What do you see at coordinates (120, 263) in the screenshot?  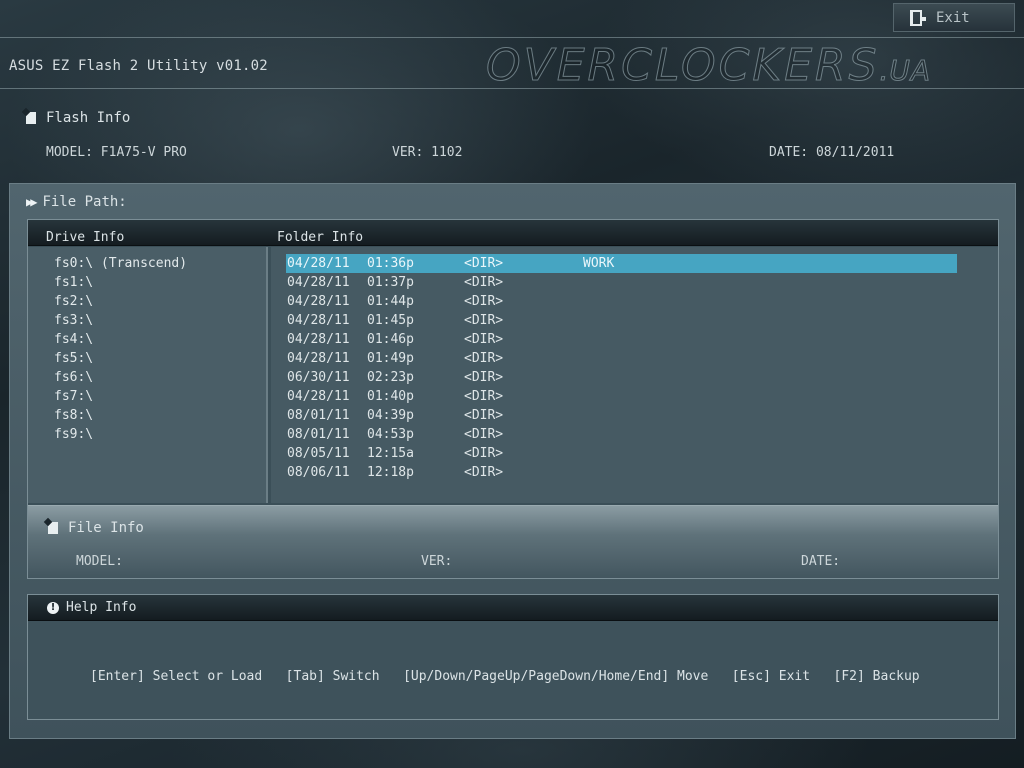 I see `drive-item: fs0:\ (Transcend)` at bounding box center [120, 263].